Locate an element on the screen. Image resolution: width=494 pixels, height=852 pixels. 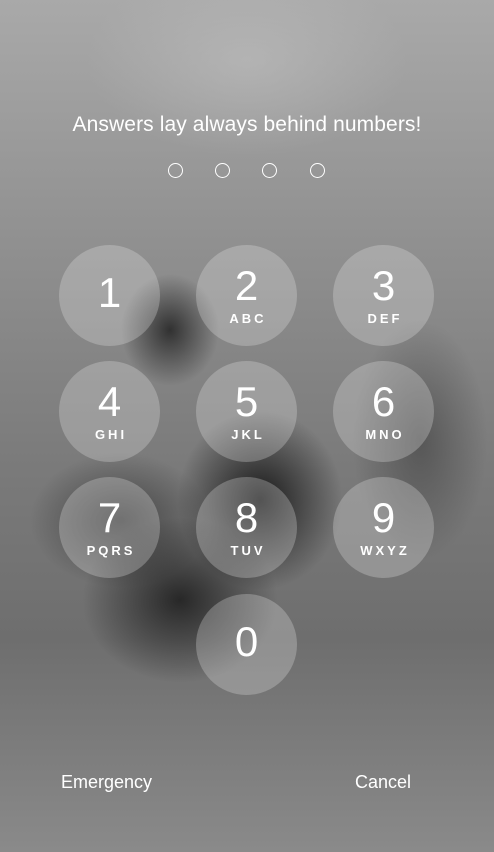
key-digit: 3 is located at coordinates (383, 285).